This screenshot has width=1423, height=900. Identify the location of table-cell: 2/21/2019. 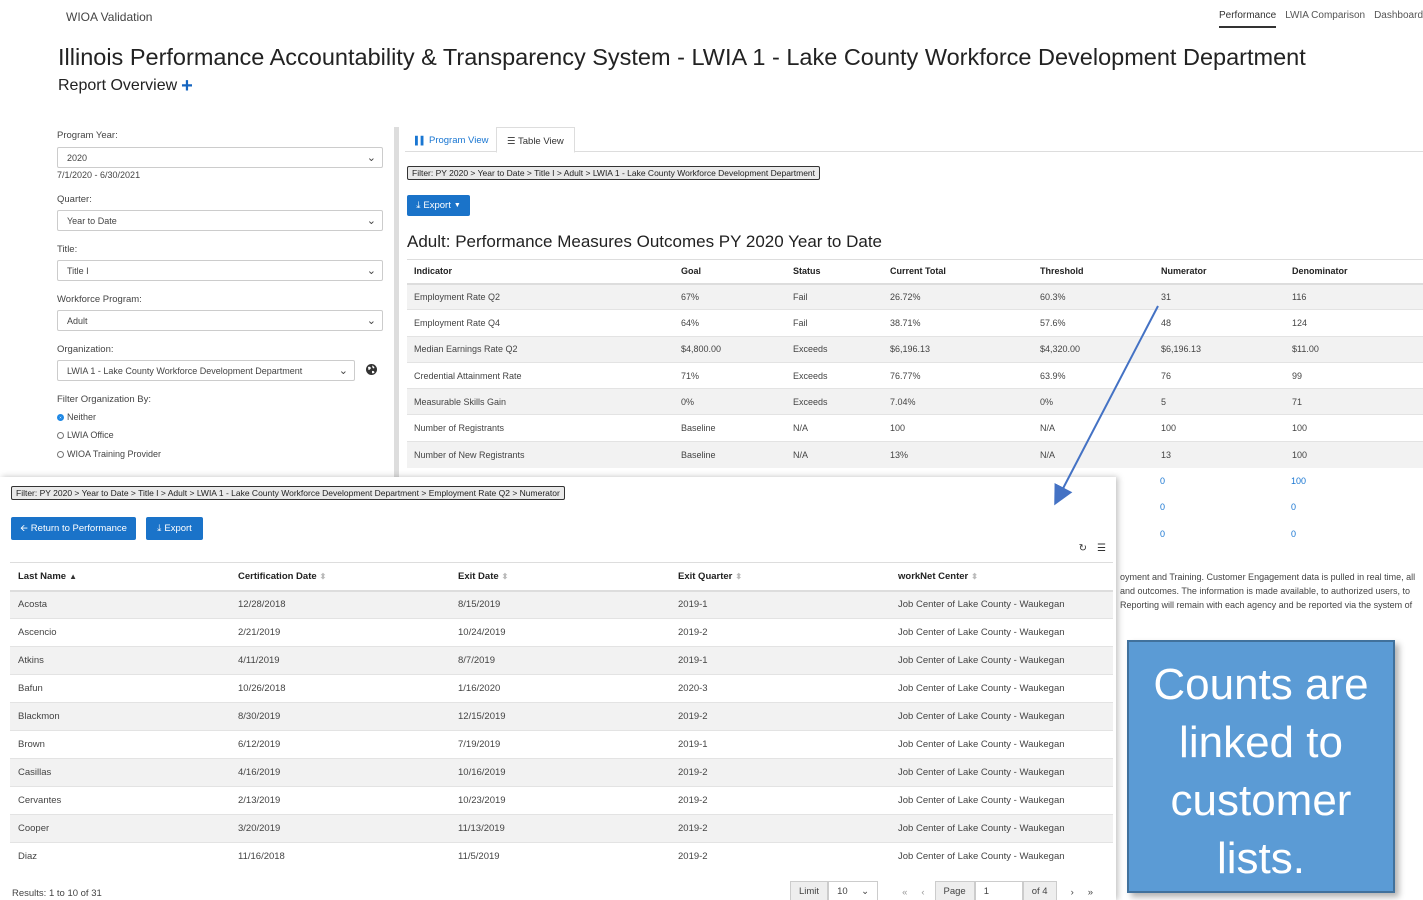
(340, 632).